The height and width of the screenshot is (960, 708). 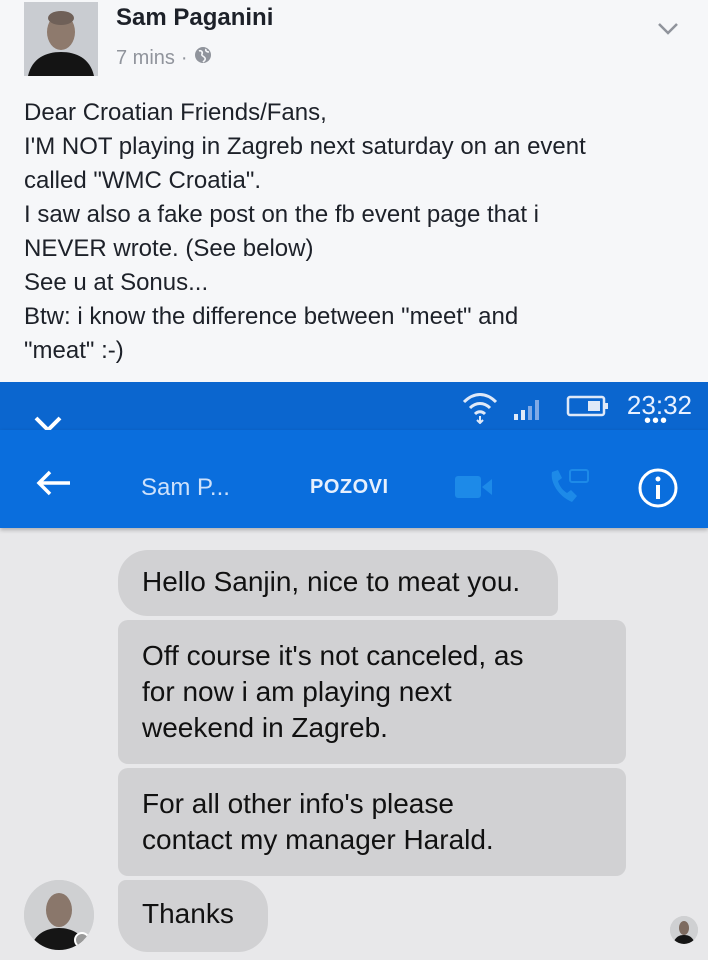 What do you see at coordinates (298, 803) in the screenshot?
I see `message-text: For all other info's please` at bounding box center [298, 803].